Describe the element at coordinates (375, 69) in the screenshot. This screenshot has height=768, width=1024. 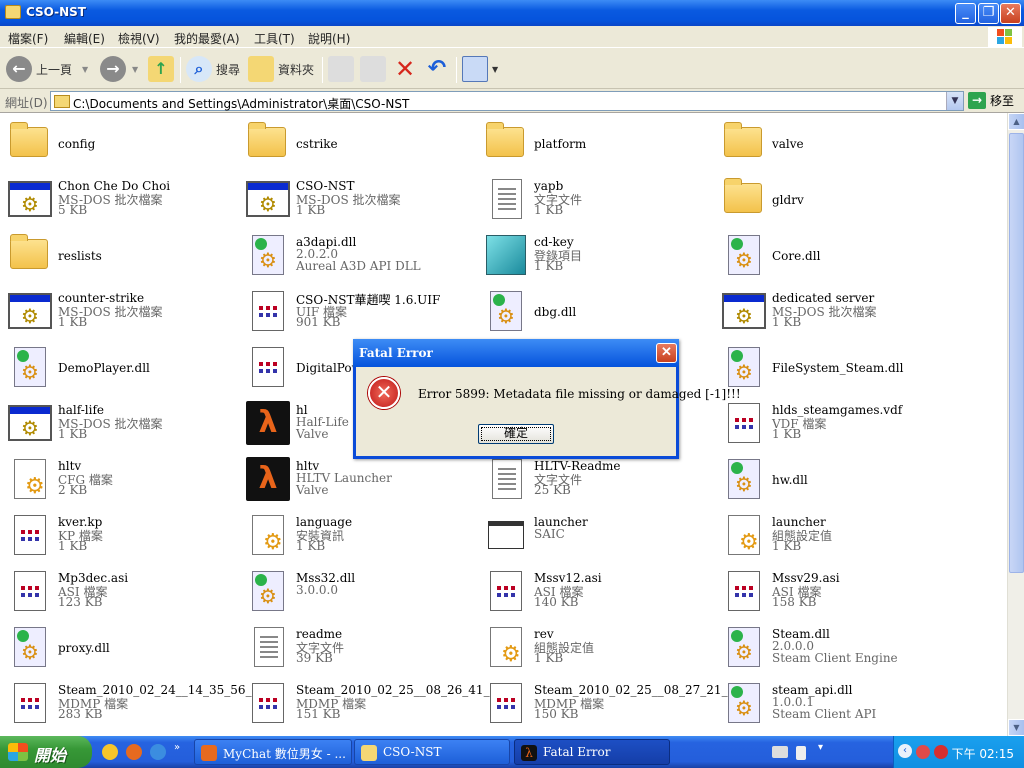
I see `copy-to-button` at that location.